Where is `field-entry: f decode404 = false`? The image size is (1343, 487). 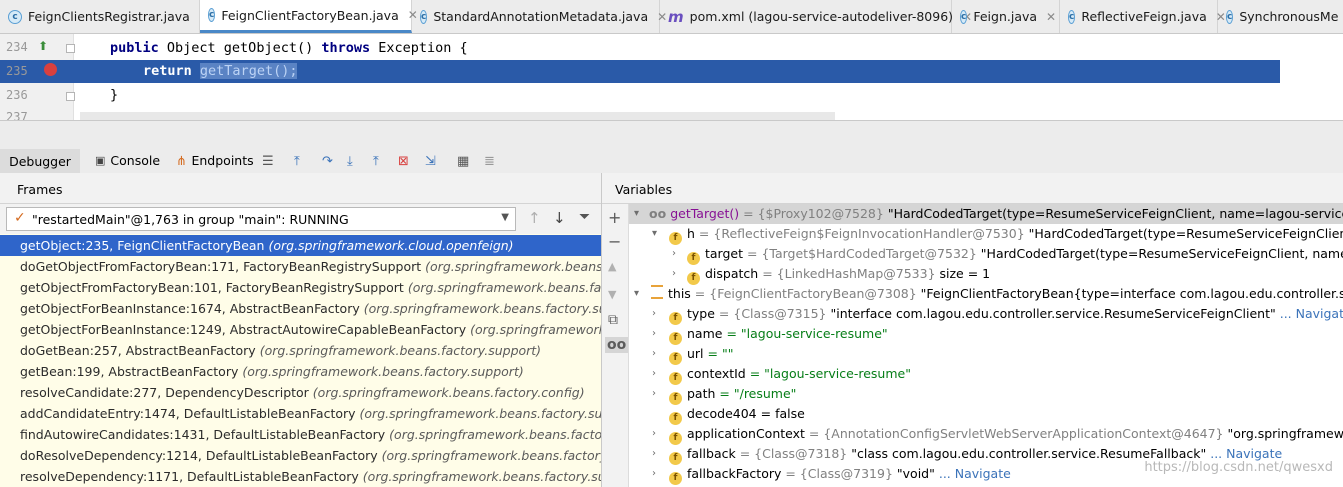 field-entry: f decode404 = false is located at coordinates (737, 414).